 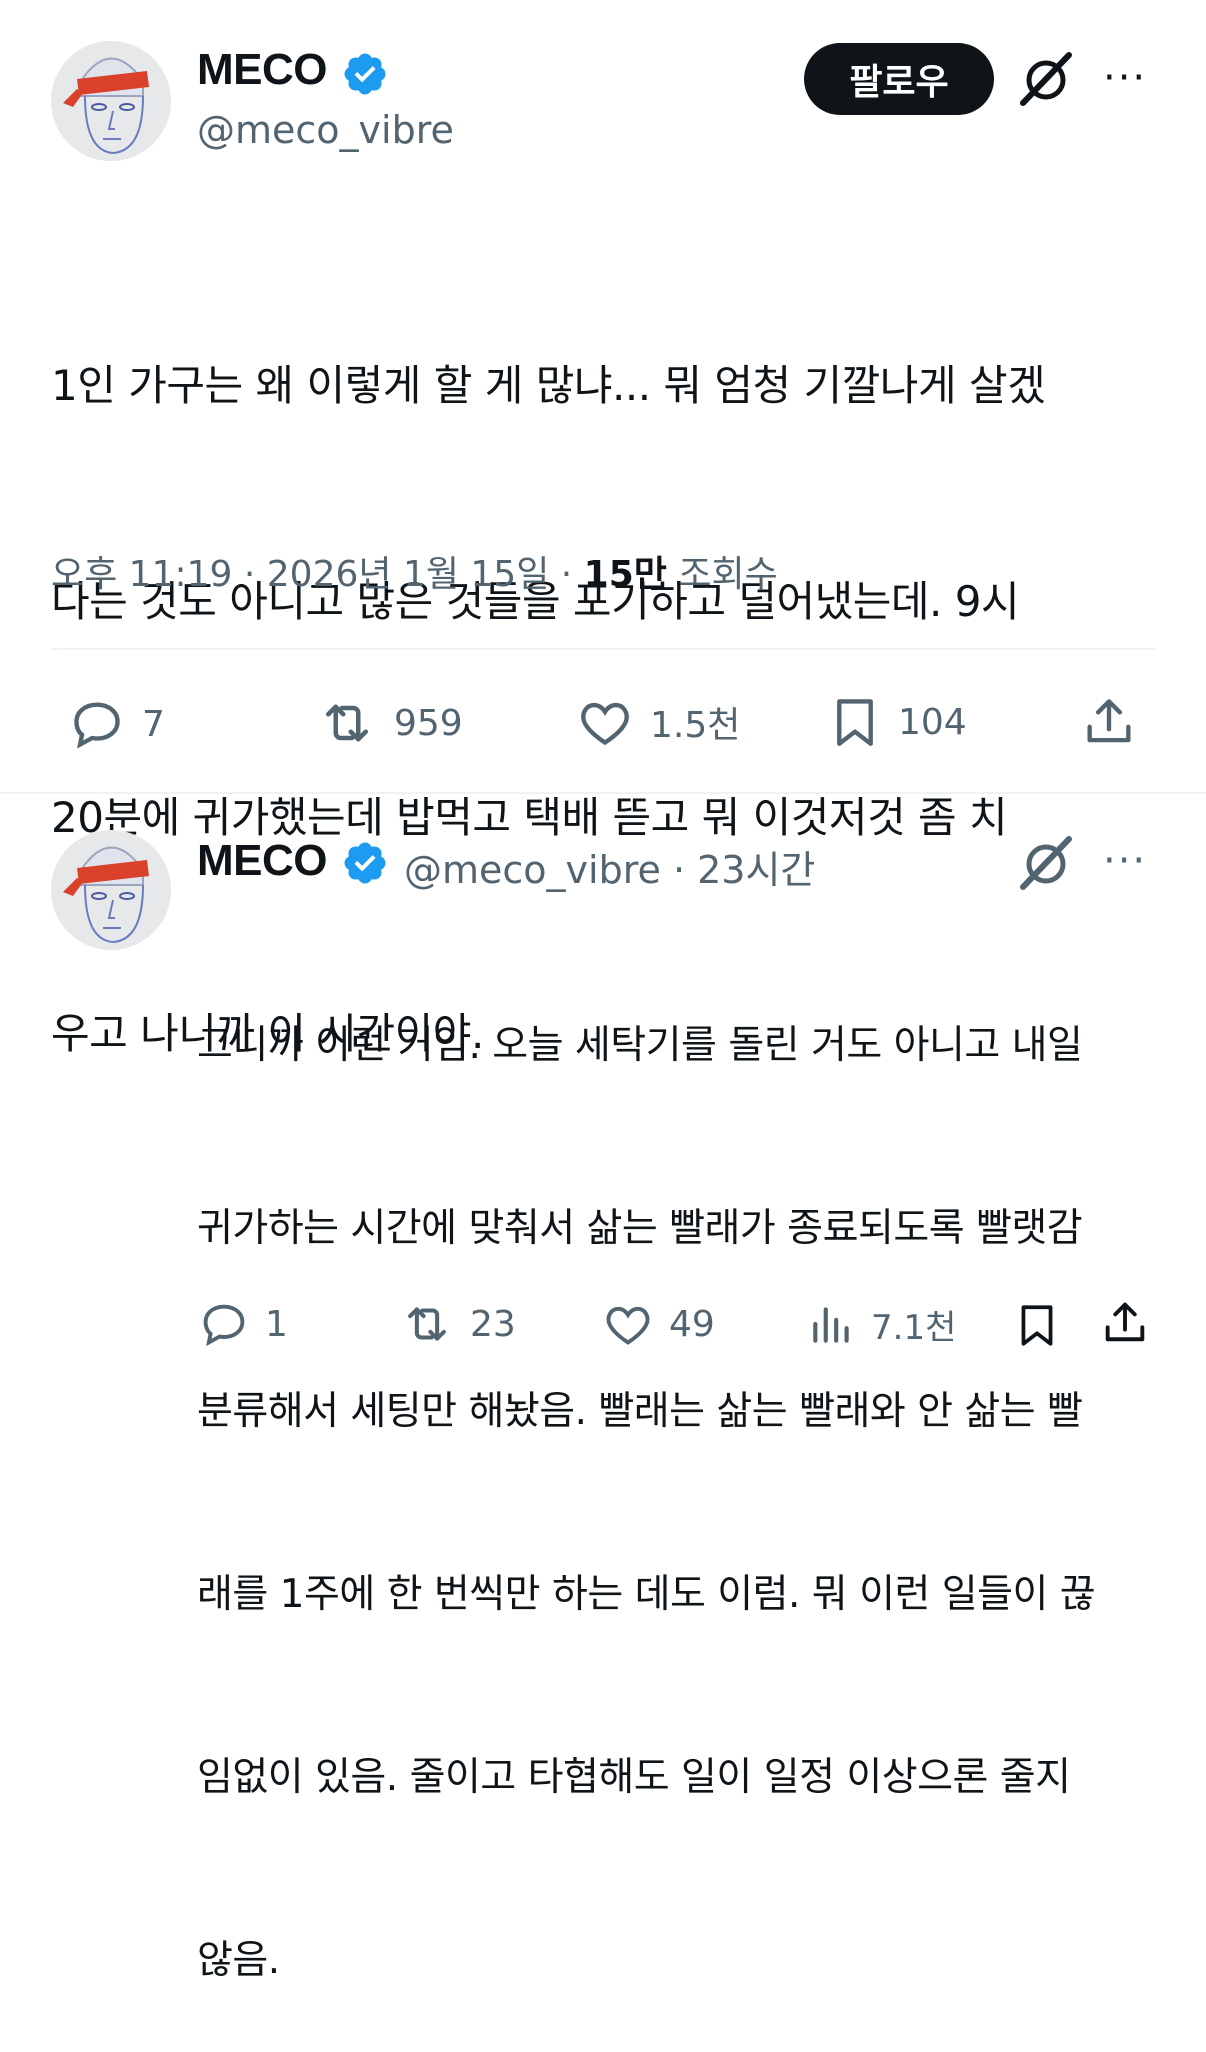 I want to click on reply-count: 1, so click(x=276, y=1324).